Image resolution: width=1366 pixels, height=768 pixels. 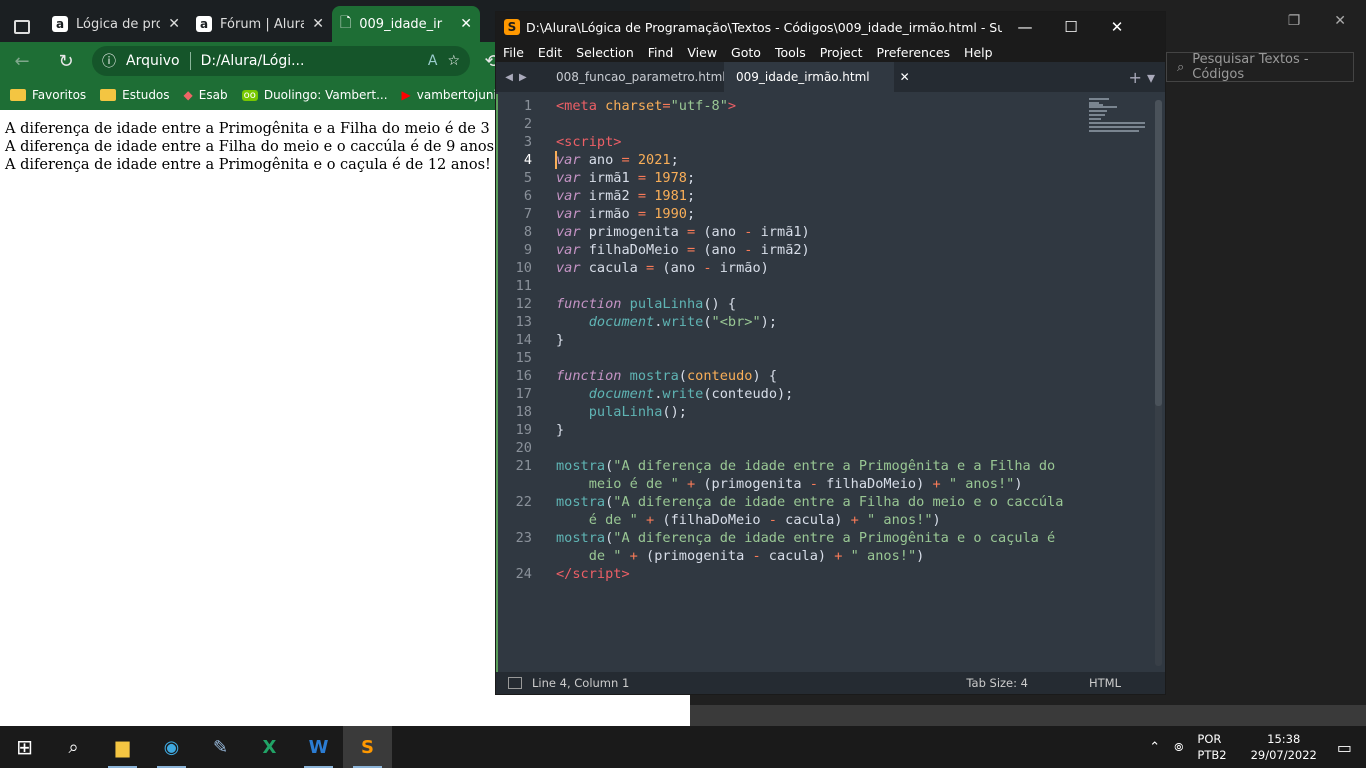 I want to click on excel-icon: X, so click(x=269, y=747).